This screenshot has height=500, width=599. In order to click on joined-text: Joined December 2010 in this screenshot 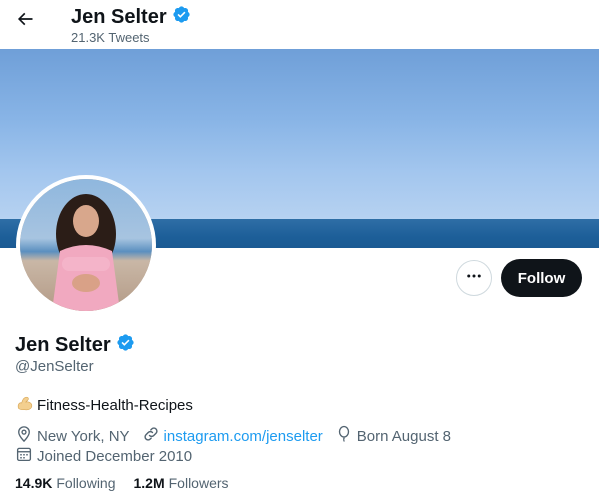, I will do `click(115, 456)`.